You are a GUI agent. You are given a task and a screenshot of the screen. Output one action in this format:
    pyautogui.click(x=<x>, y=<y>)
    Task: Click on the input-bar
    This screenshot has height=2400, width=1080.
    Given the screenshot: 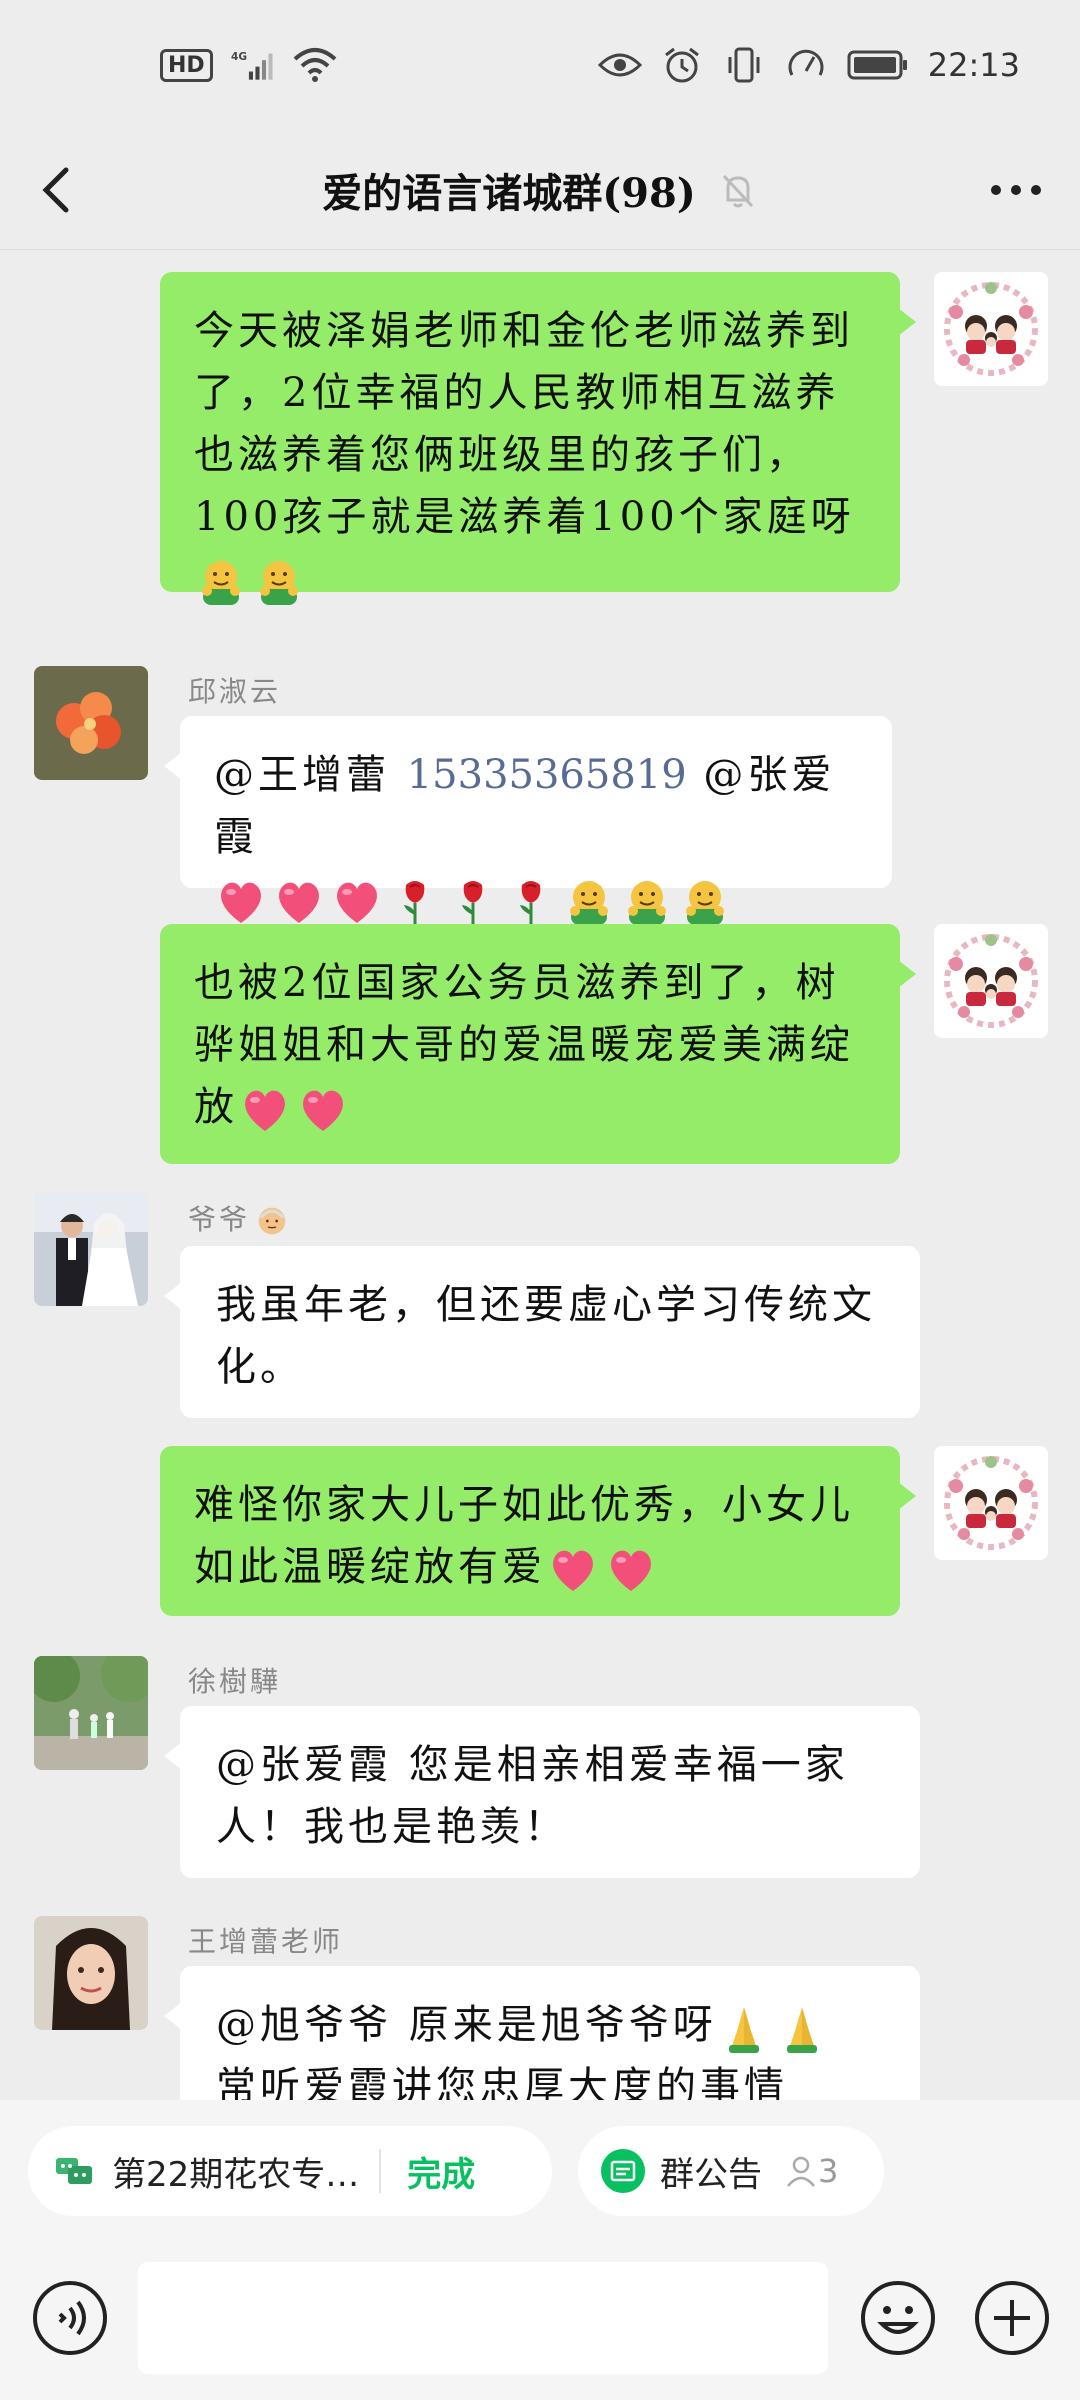 What is the action you would take?
    pyautogui.click(x=540, y=2320)
    